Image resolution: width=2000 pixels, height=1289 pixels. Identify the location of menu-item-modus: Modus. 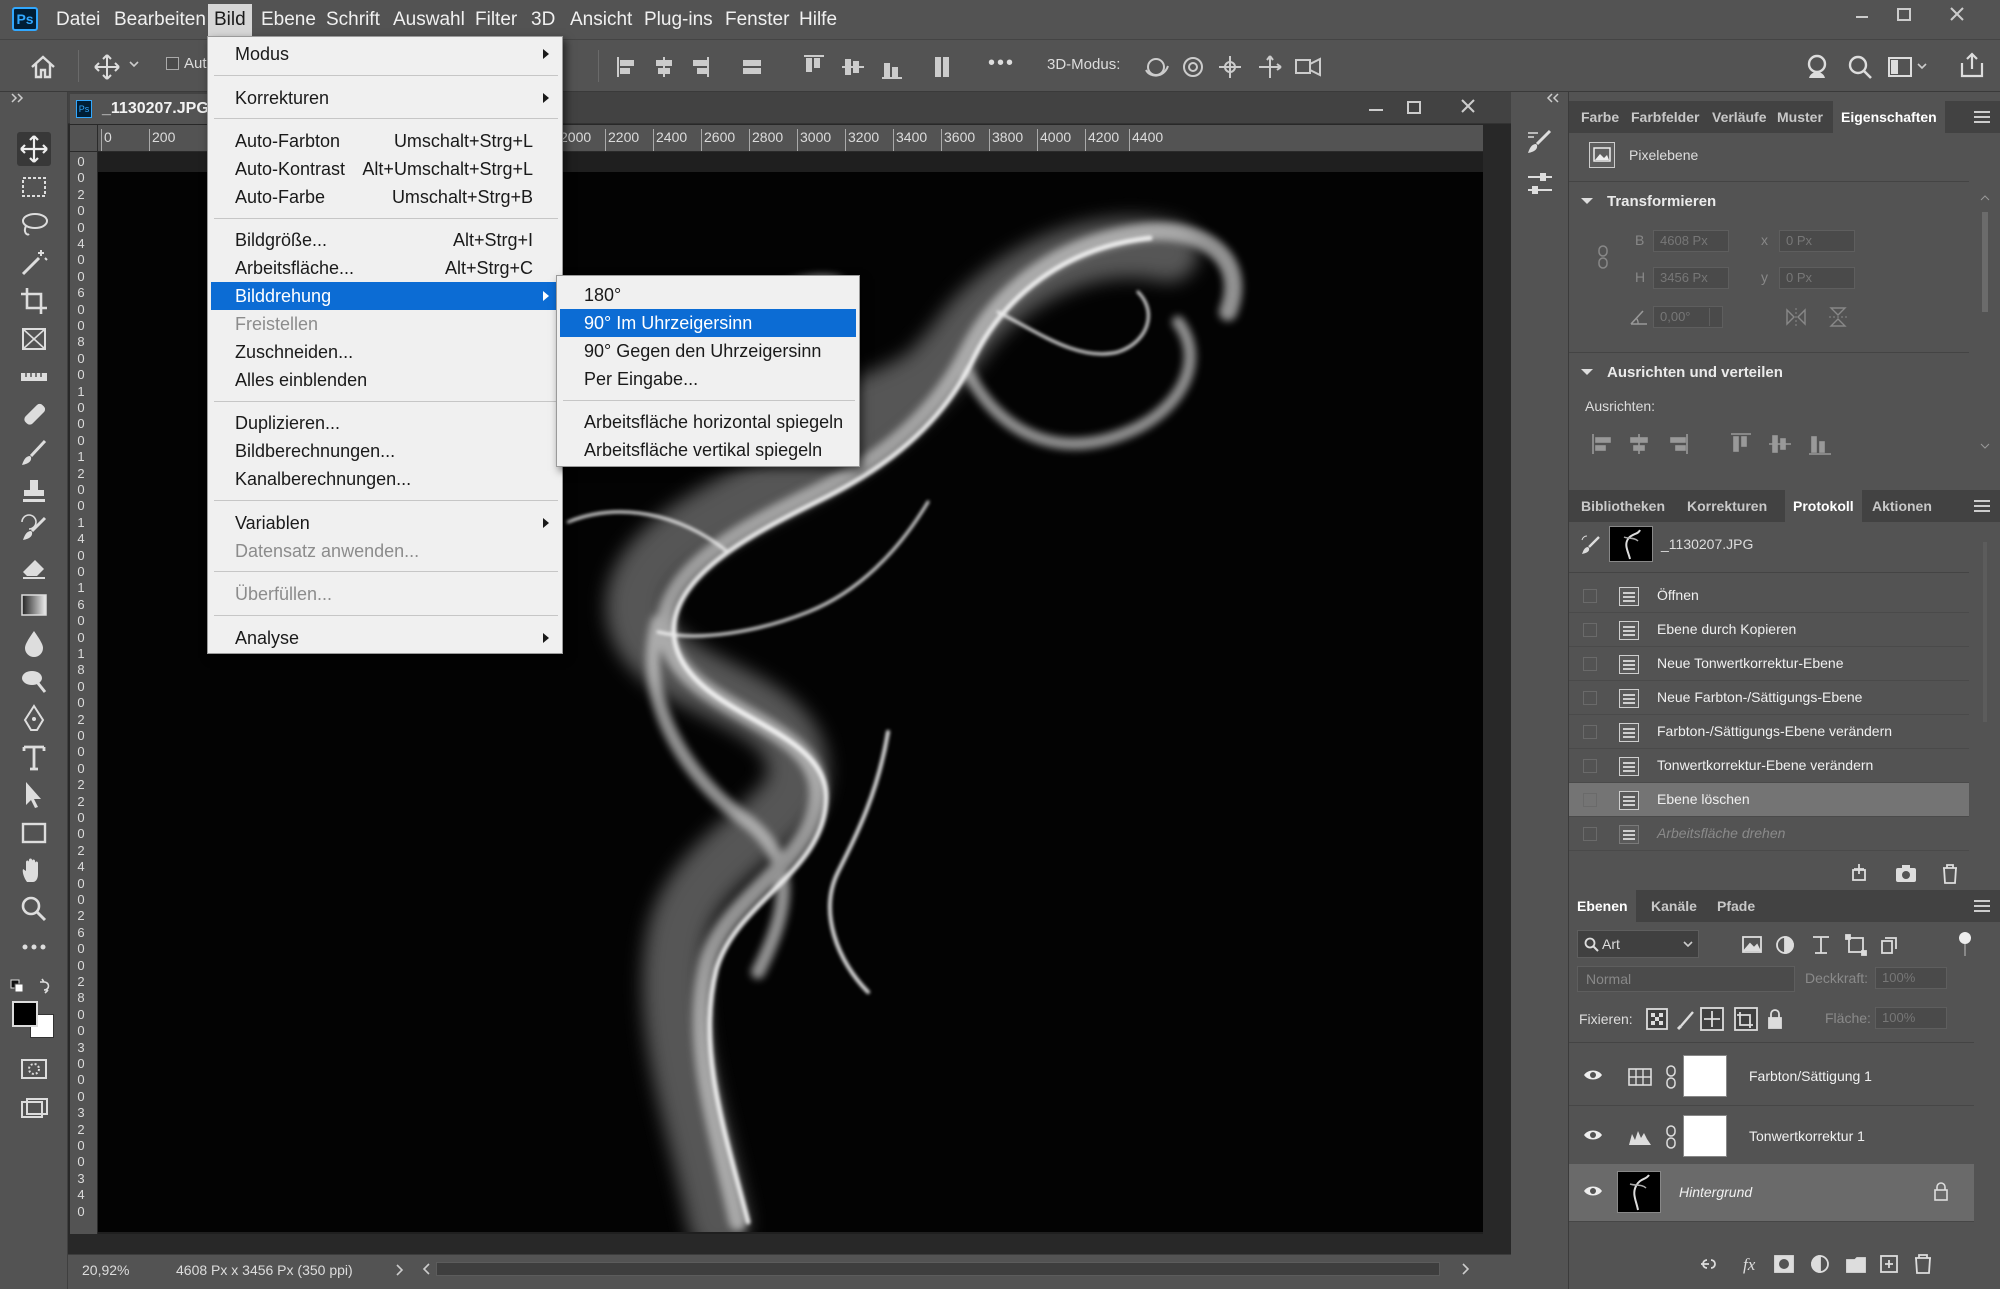
(385, 54).